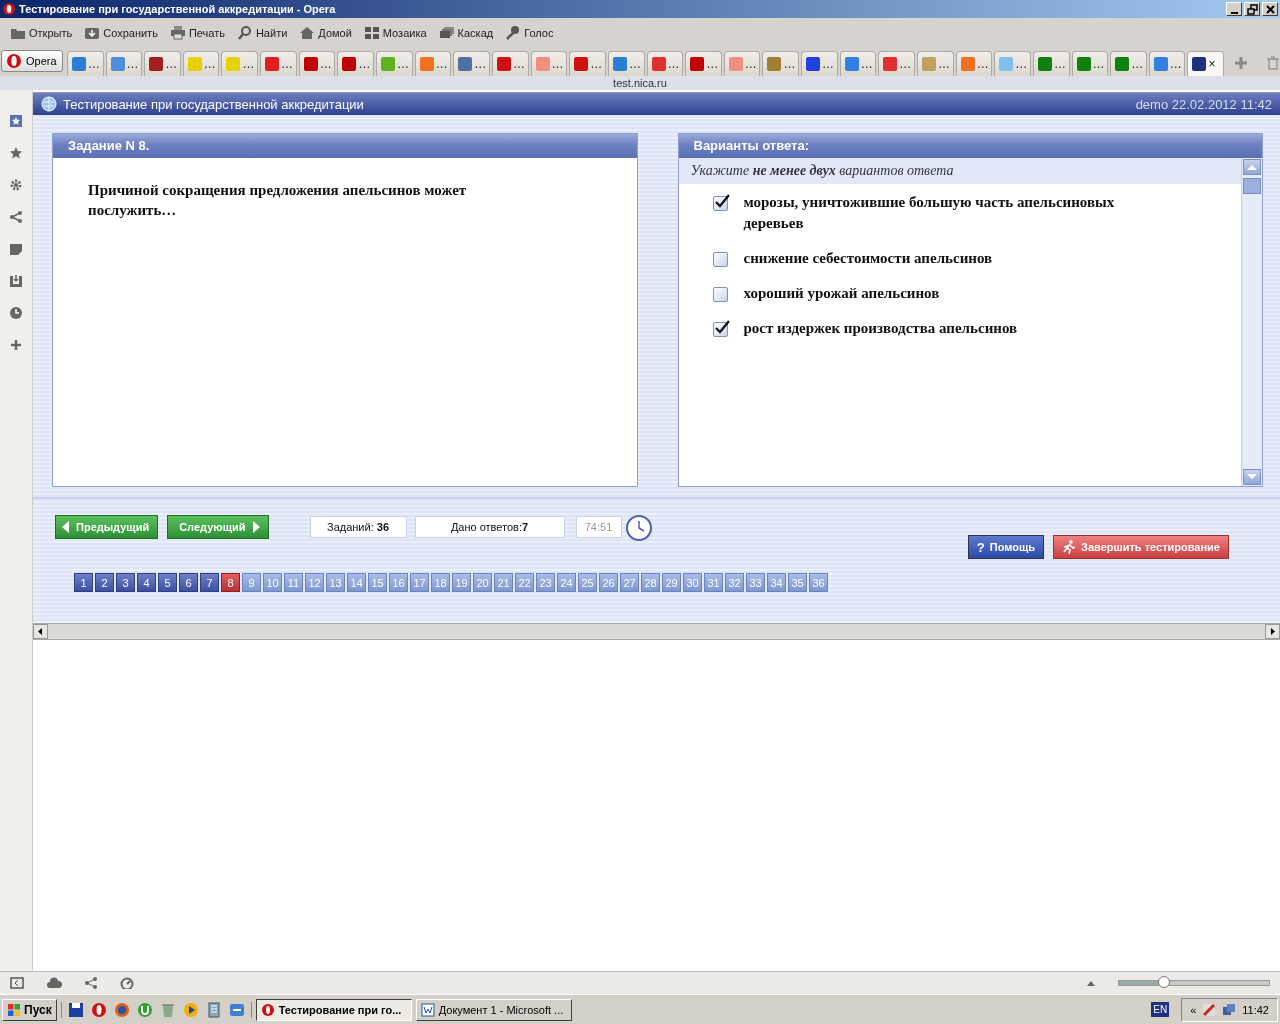 Image resolution: width=1280 pixels, height=1024 pixels. What do you see at coordinates (16, 121) in the screenshot?
I see `star-bookmark-icon` at bounding box center [16, 121].